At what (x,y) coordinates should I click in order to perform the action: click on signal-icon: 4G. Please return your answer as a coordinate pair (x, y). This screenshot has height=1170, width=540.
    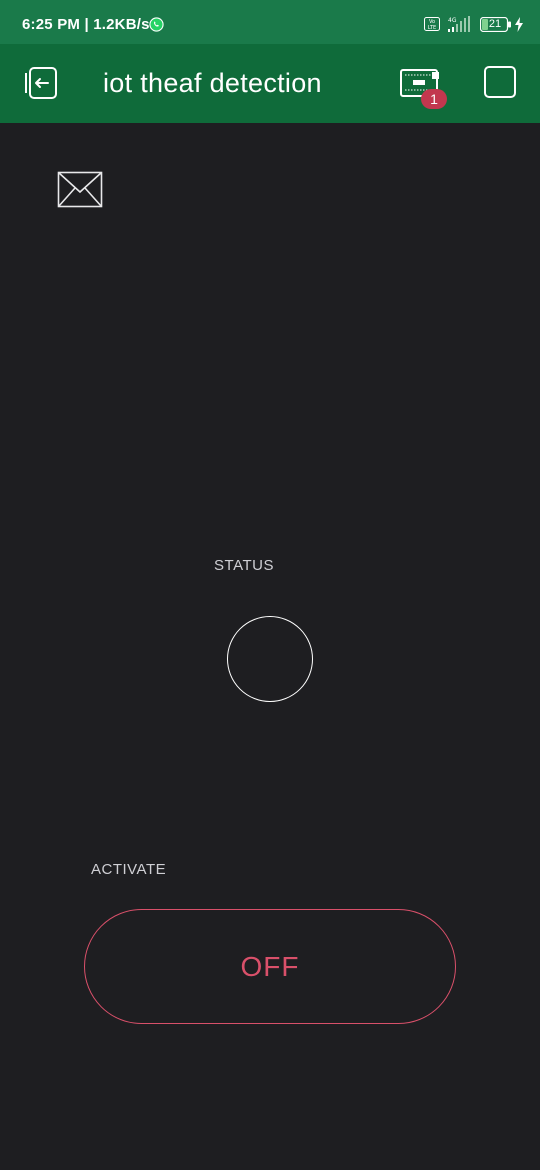
    Looking at the image, I should click on (459, 24).